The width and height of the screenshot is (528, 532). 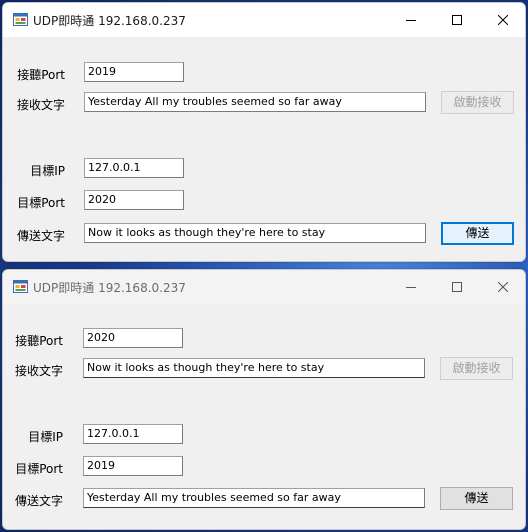 I want to click on listen-port-input: 2020, so click(x=133, y=338).